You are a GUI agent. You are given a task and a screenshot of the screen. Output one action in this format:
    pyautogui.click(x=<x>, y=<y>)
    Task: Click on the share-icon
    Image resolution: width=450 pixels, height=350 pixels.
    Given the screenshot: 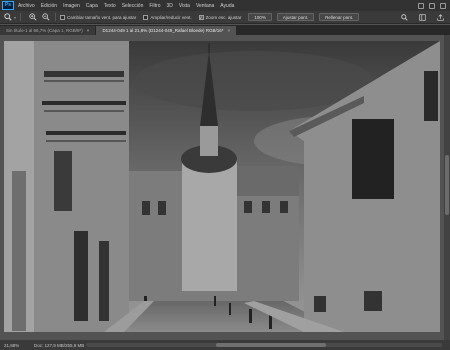 What is the action you would take?
    pyautogui.click(x=440, y=17)
    